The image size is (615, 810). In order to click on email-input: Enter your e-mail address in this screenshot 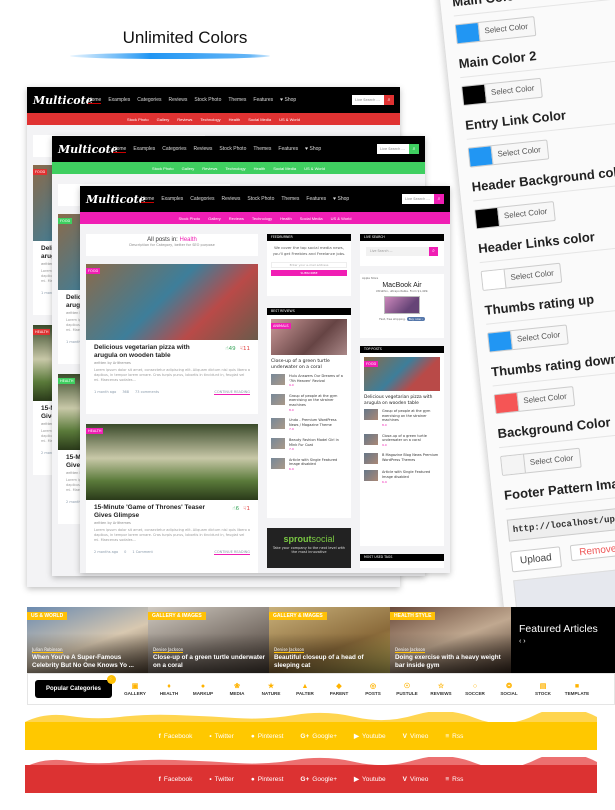, I will do `click(309, 265)`.